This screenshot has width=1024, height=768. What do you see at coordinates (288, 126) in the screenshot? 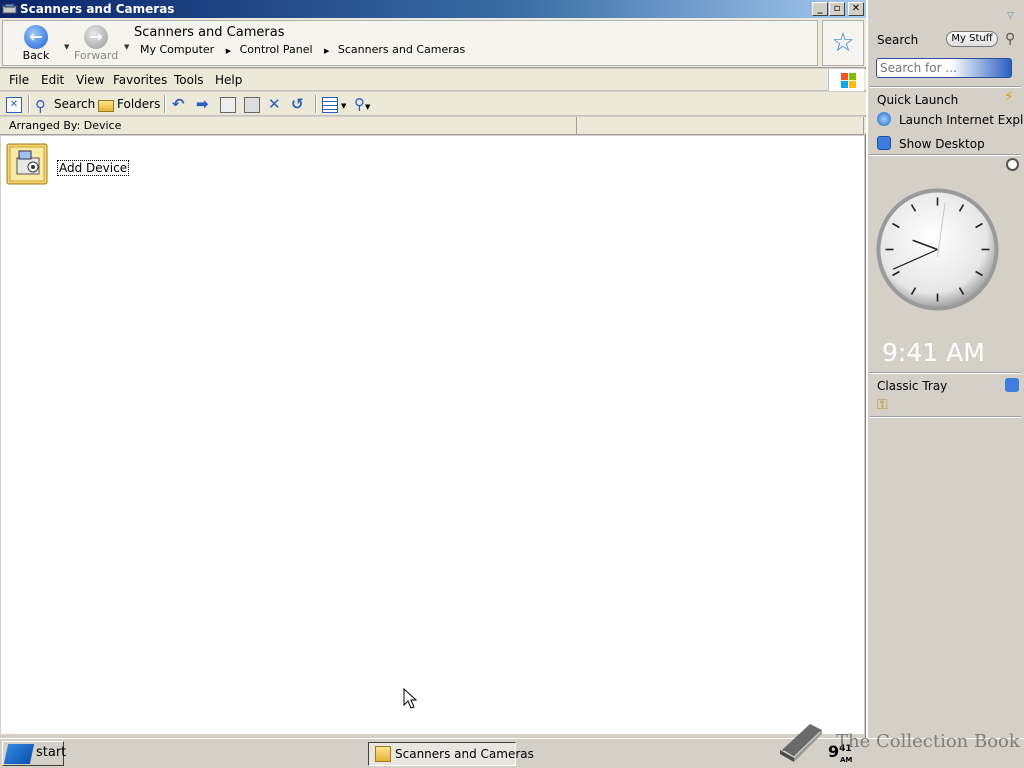
I see `arranged-by-header: Arranged By: Device` at bounding box center [288, 126].